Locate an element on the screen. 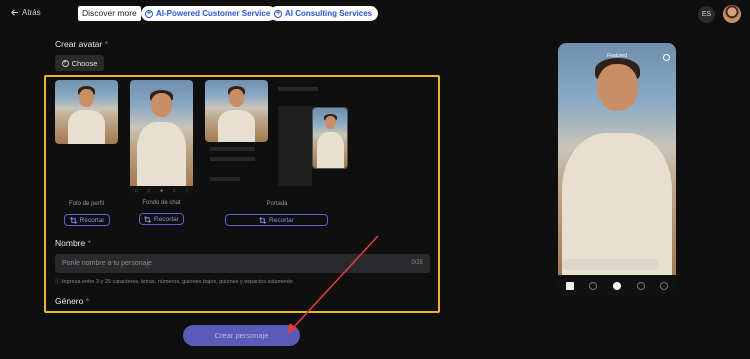  pill-label: AI-Powered Customer Service is located at coordinates (213, 13).